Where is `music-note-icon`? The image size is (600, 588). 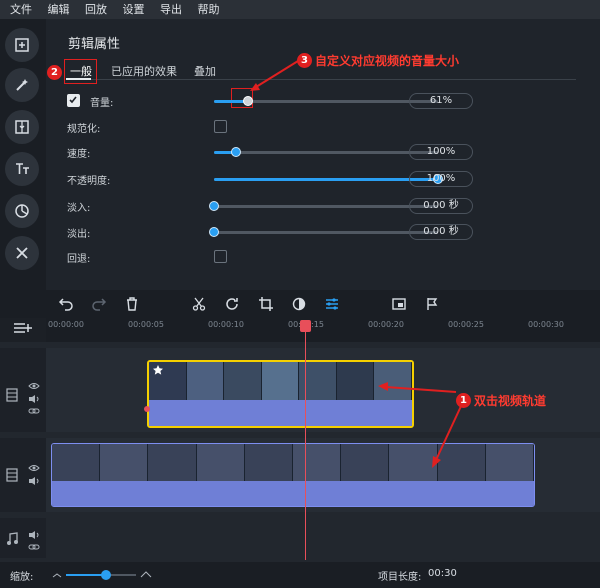 music-note-icon is located at coordinates (12, 538).